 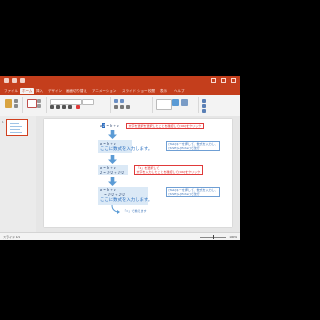 I want to click on underline-icon, so click(x=64, y=107).